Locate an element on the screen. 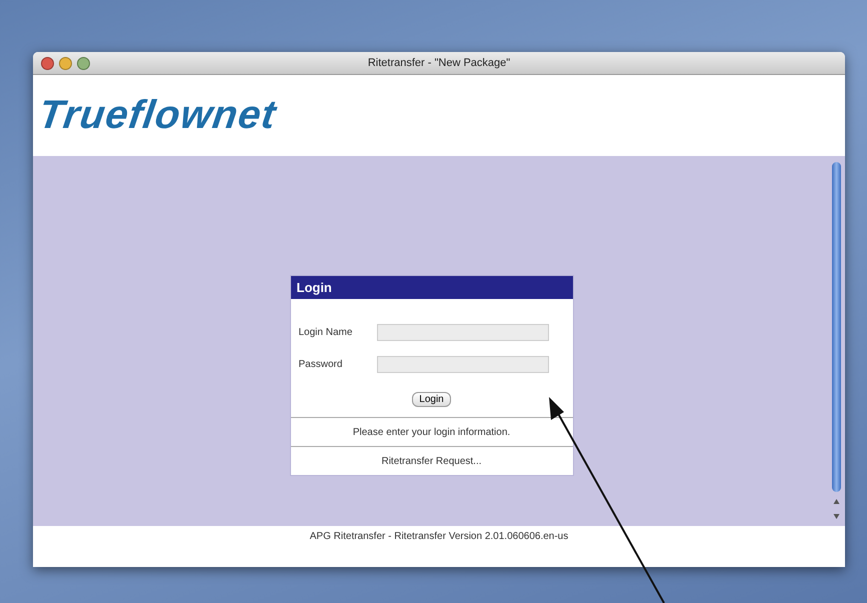  footer-version-text: APG Ritetransfer - Ritetransfer Version 2.01.060606.en-us is located at coordinates (439, 537).